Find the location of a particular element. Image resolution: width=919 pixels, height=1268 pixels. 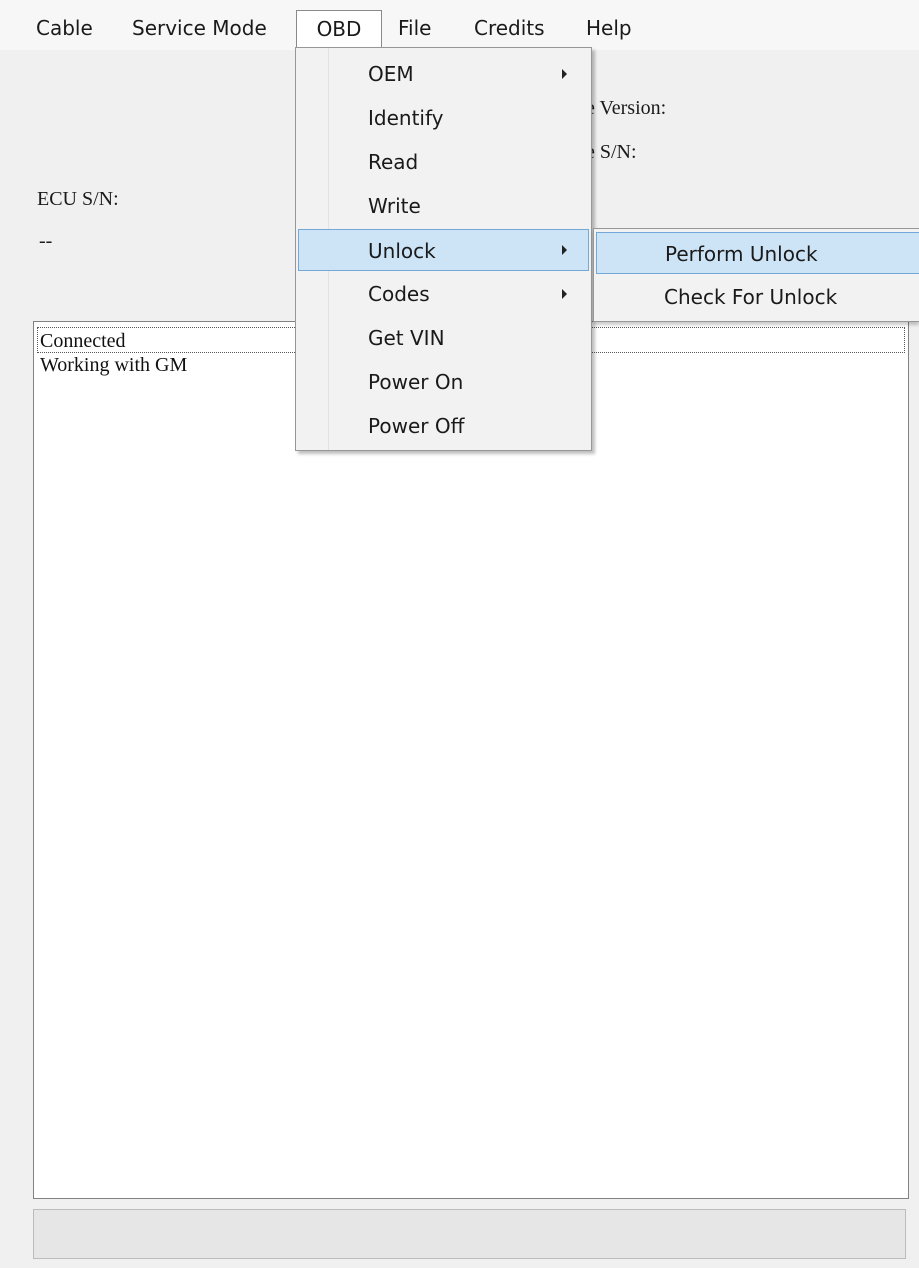

ecu-sn-value: -- is located at coordinates (46, 241).